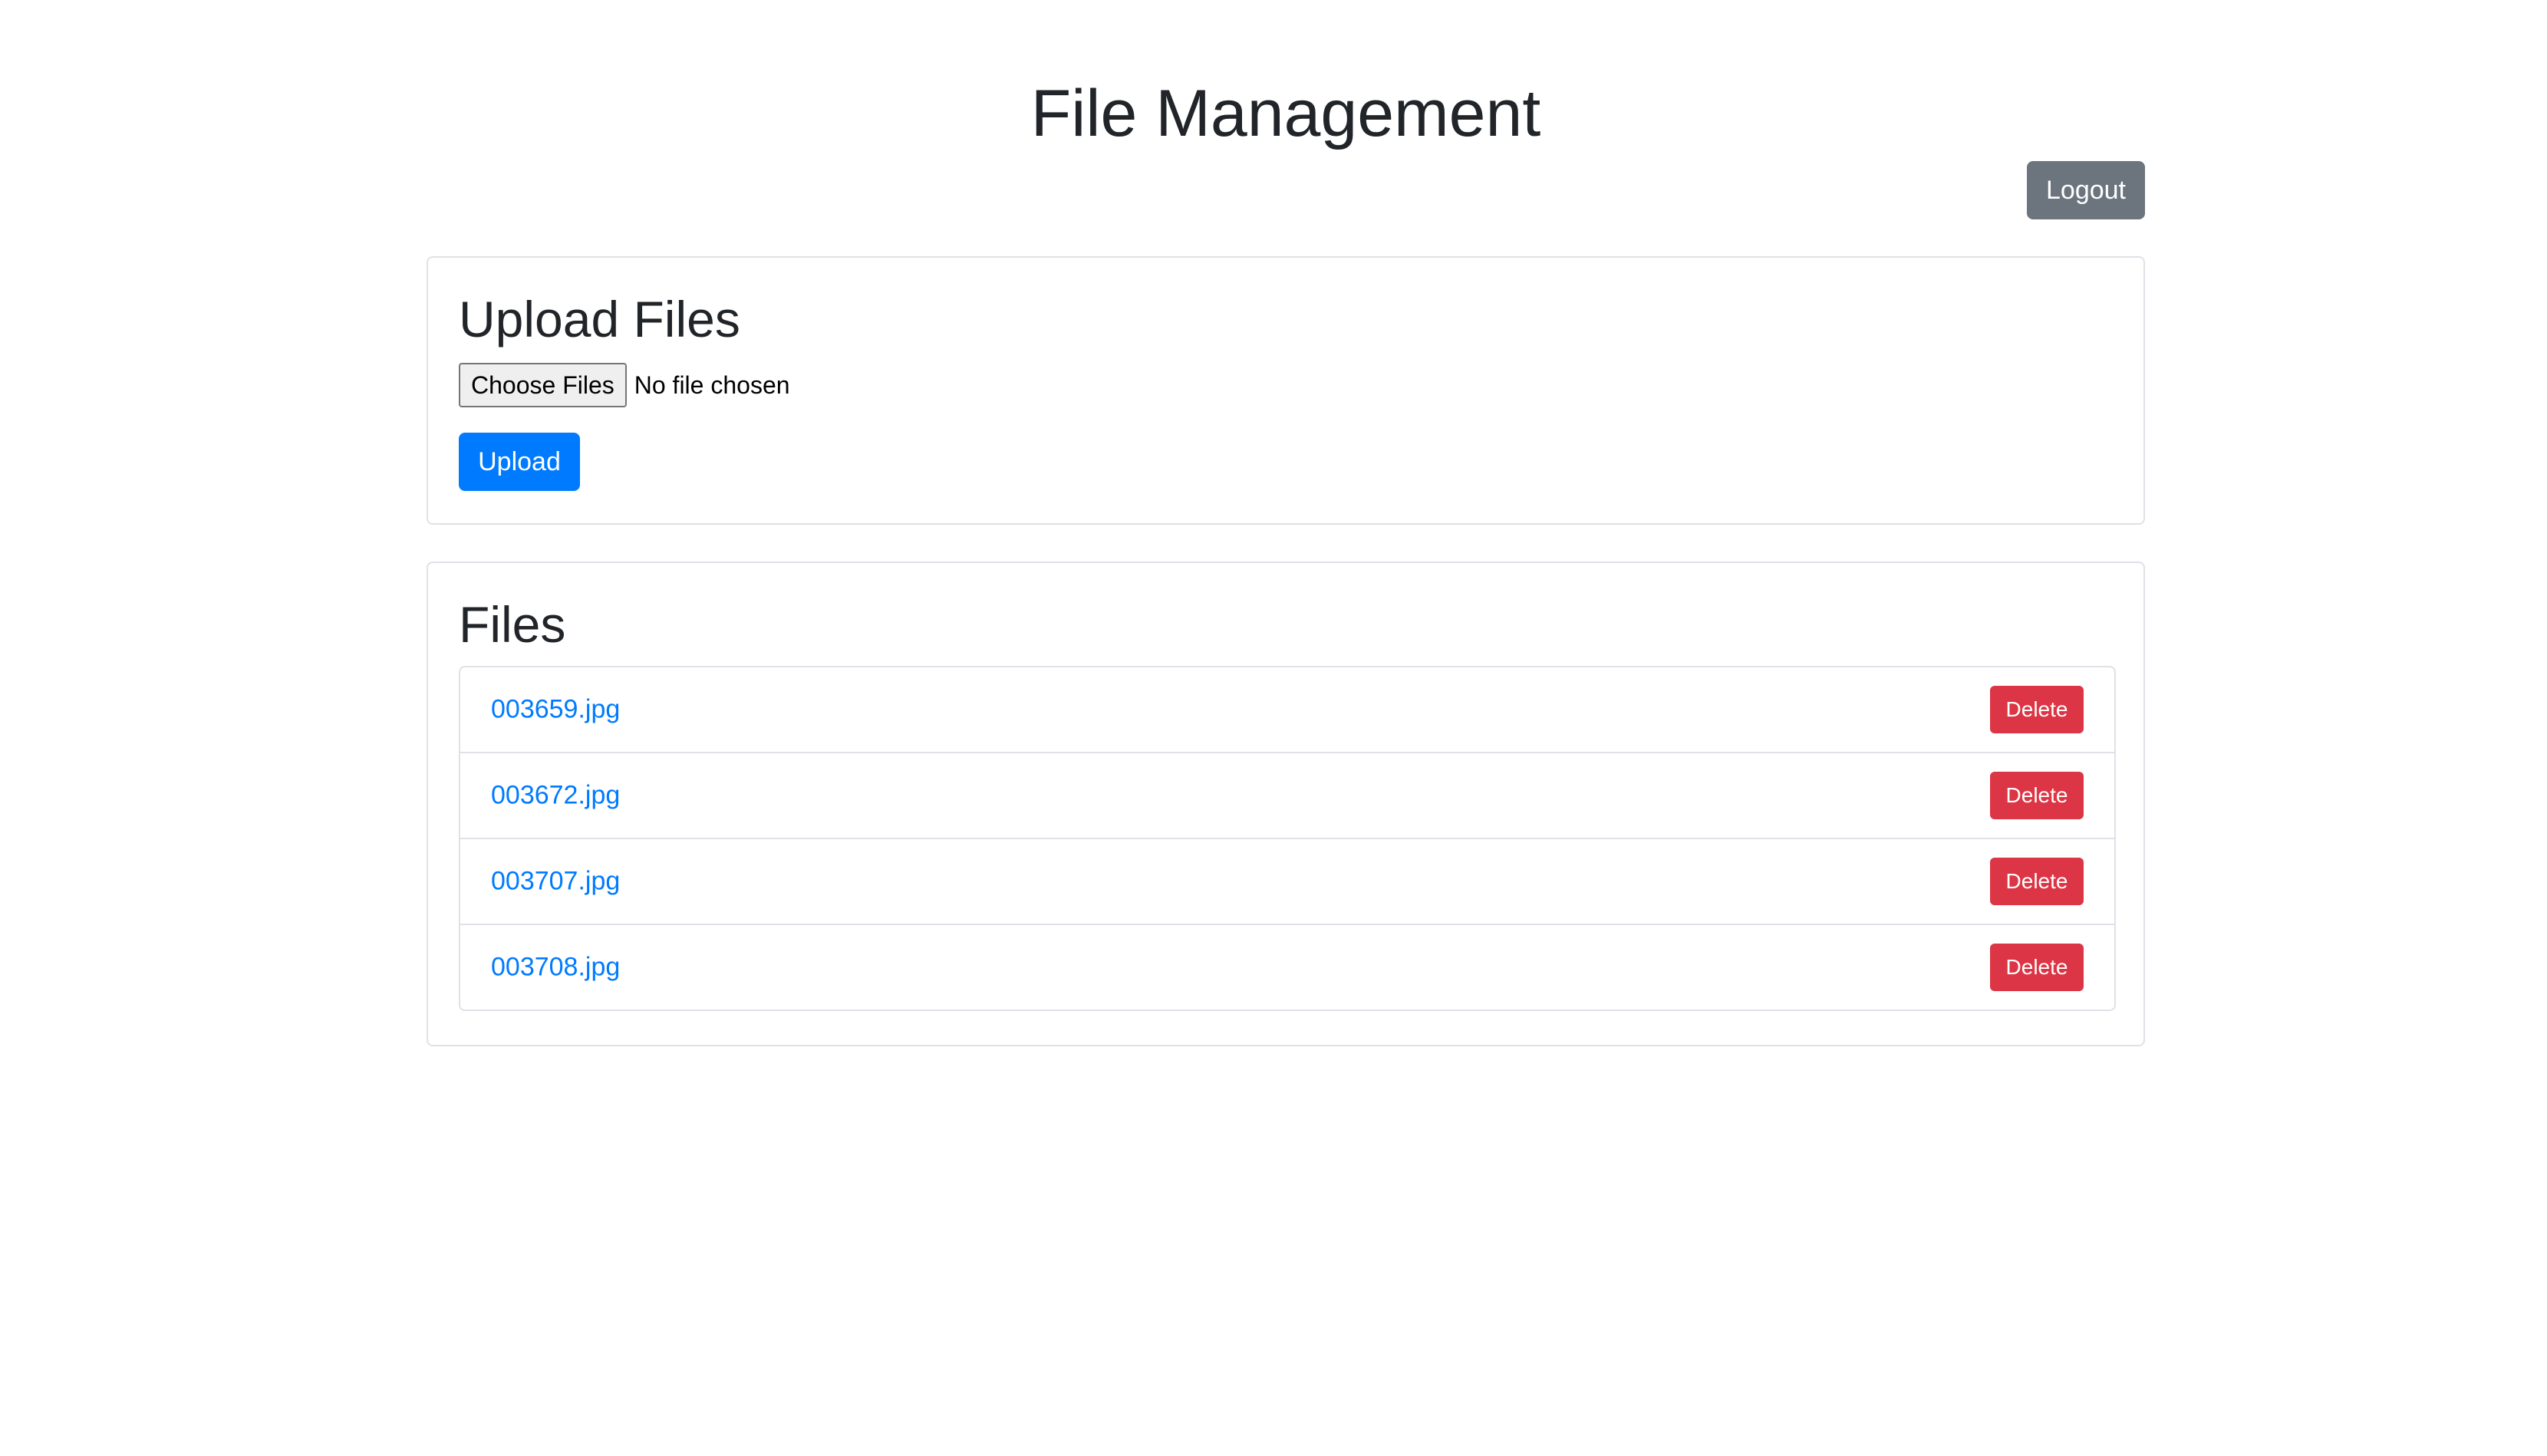 This screenshot has height=1456, width=2547. I want to click on file-input: Choose Files No file chosen, so click(624, 385).